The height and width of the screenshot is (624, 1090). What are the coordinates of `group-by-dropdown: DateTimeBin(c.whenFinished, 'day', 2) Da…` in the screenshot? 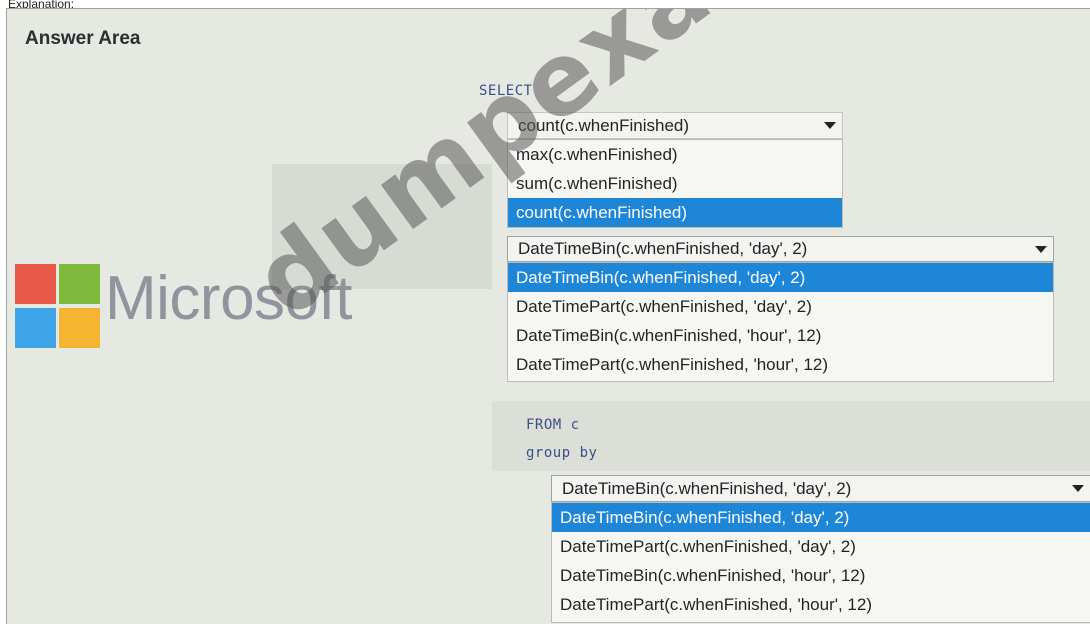 It's located at (820, 549).